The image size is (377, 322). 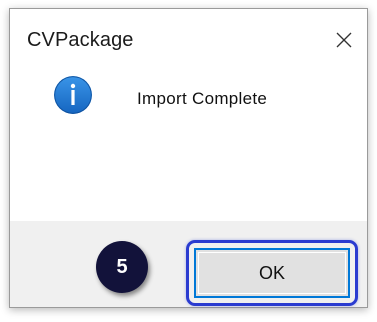 What do you see at coordinates (272, 273) in the screenshot?
I see `ok-button: OK` at bounding box center [272, 273].